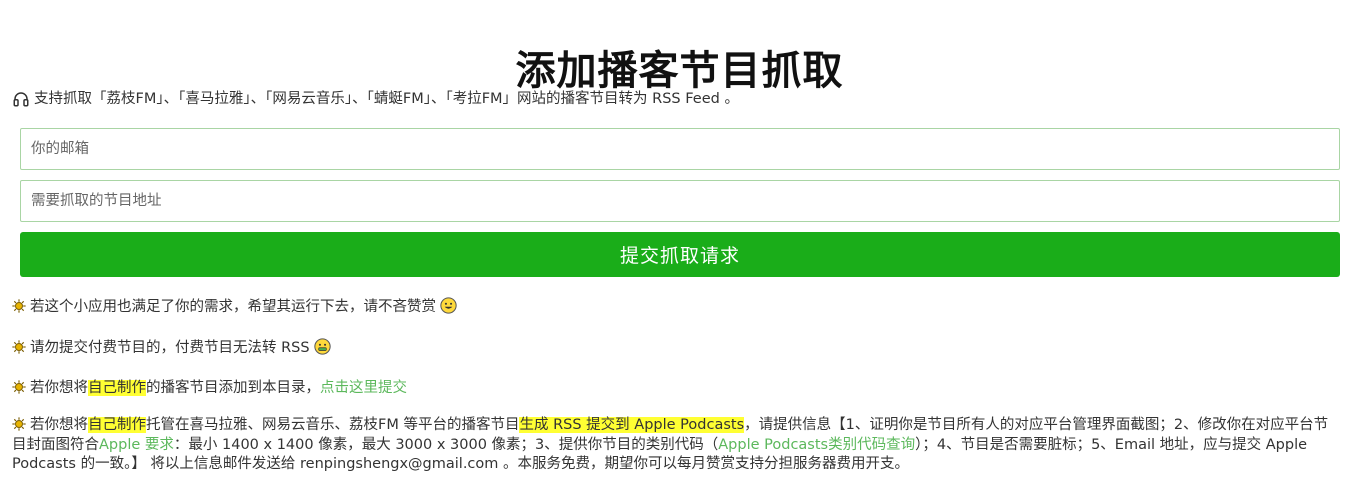 The height and width of the screenshot is (479, 1359). Describe the element at coordinates (136, 445) in the screenshot. I see `apple-requirements-link: Apple 要求` at that location.